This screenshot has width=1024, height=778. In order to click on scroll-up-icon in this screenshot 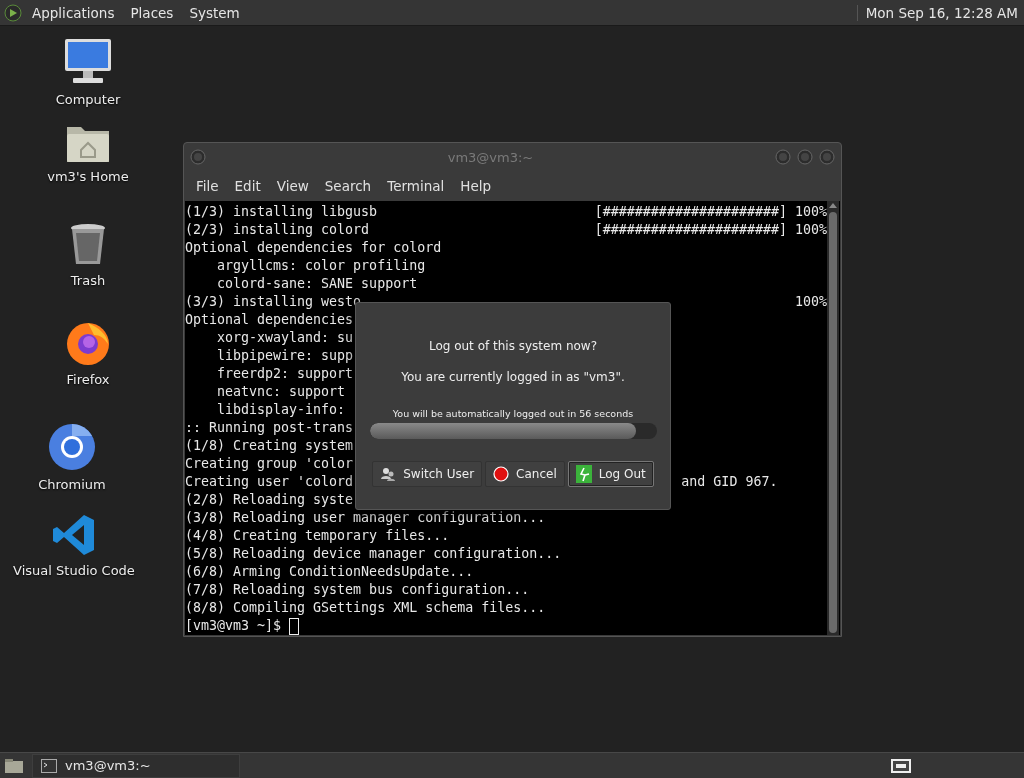, I will do `click(833, 205)`.